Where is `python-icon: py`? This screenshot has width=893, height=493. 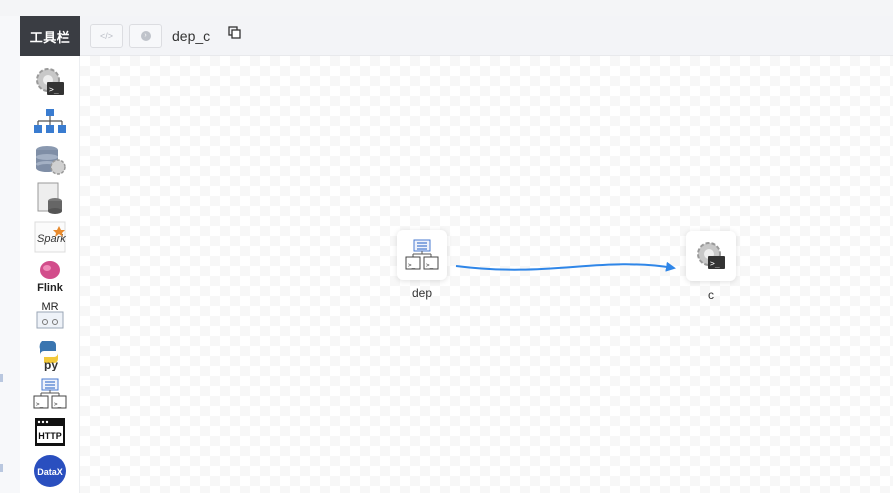
python-icon: py is located at coordinates (48, 356).